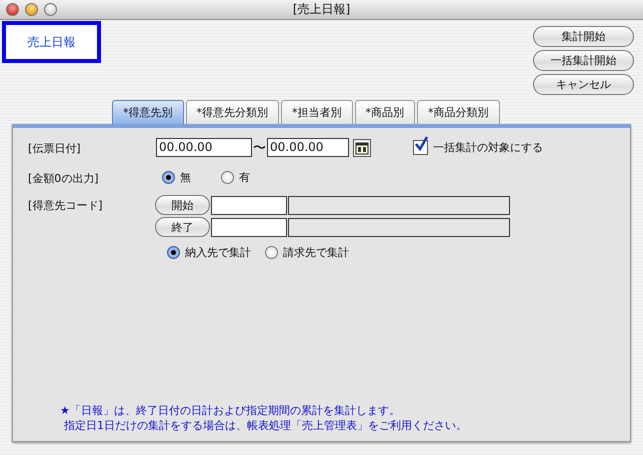 The image size is (643, 455). What do you see at coordinates (51, 42) in the screenshot?
I see `report-title: 売上日報` at bounding box center [51, 42].